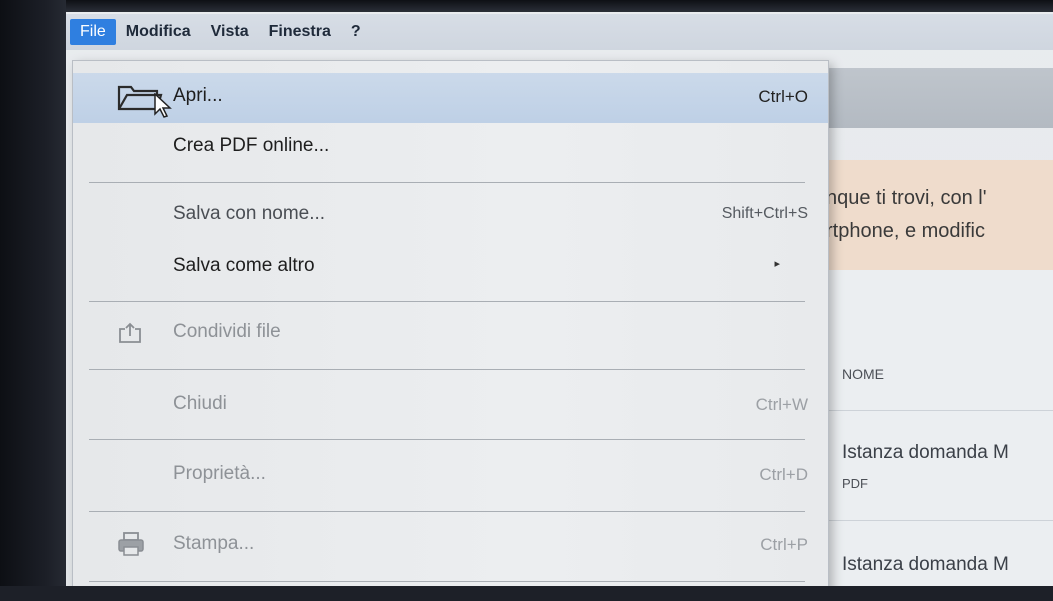 This screenshot has height=601, width=1053. What do you see at coordinates (450, 98) in the screenshot?
I see `menu-item-apri: Apri... Ctrl+O` at bounding box center [450, 98].